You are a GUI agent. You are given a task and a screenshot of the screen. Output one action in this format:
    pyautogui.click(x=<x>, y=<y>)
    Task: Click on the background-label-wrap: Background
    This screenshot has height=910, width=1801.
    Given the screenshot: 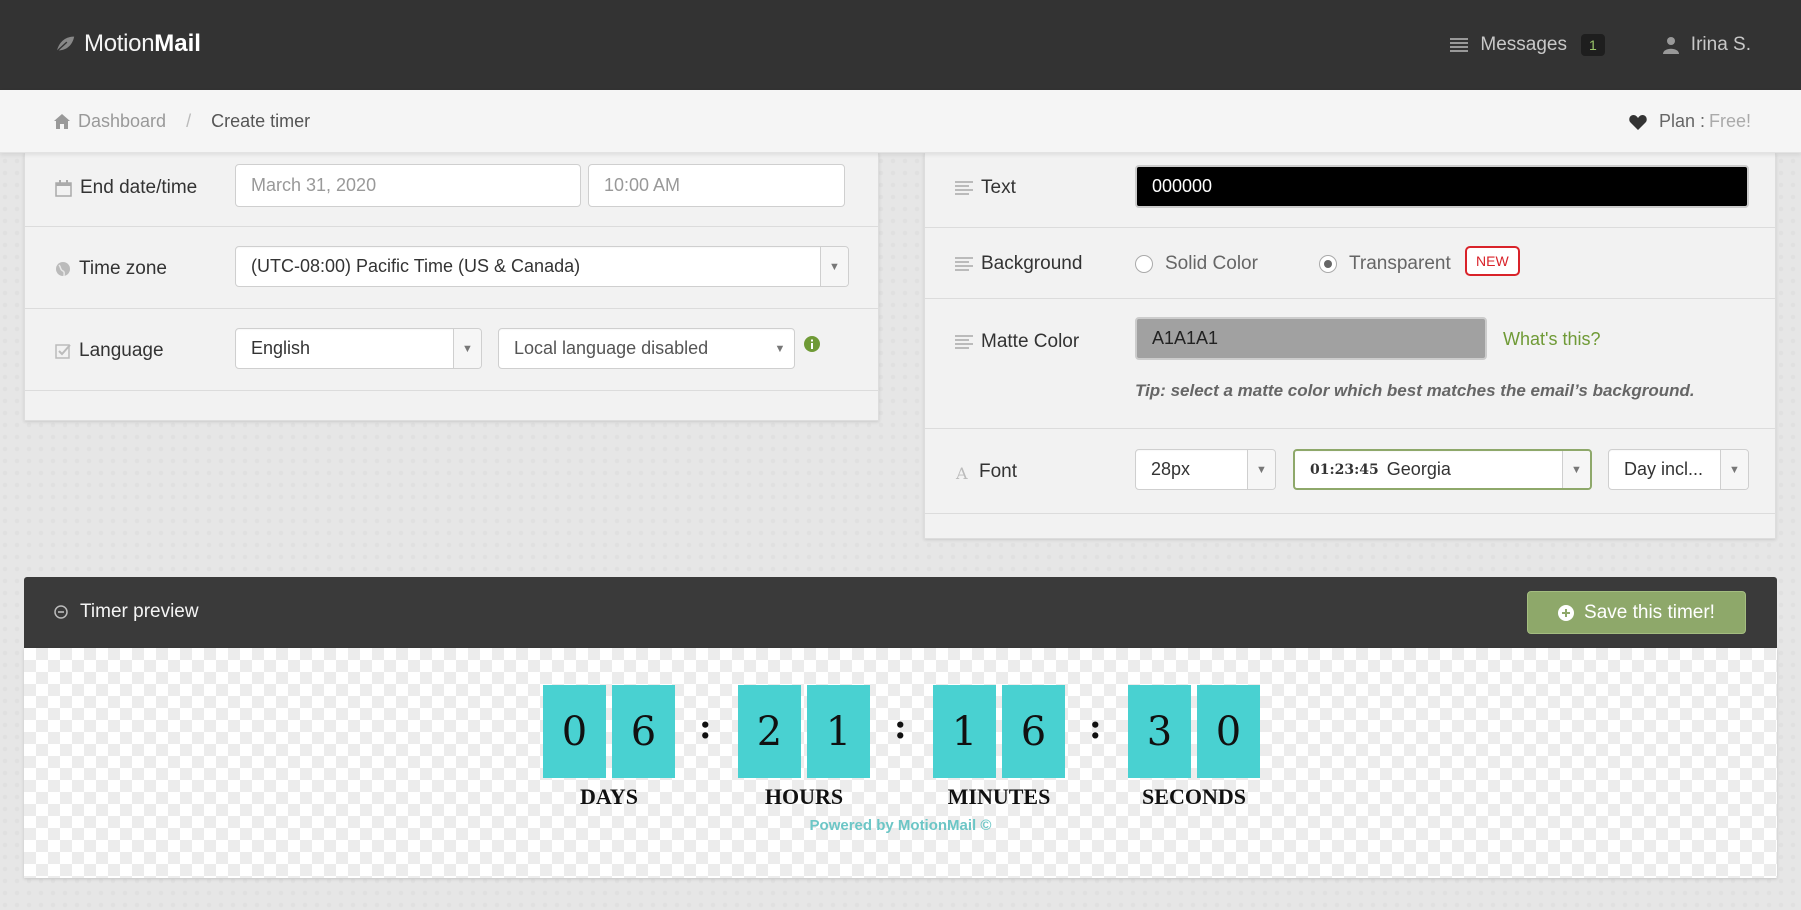 What is the action you would take?
    pyautogui.click(x=1018, y=264)
    